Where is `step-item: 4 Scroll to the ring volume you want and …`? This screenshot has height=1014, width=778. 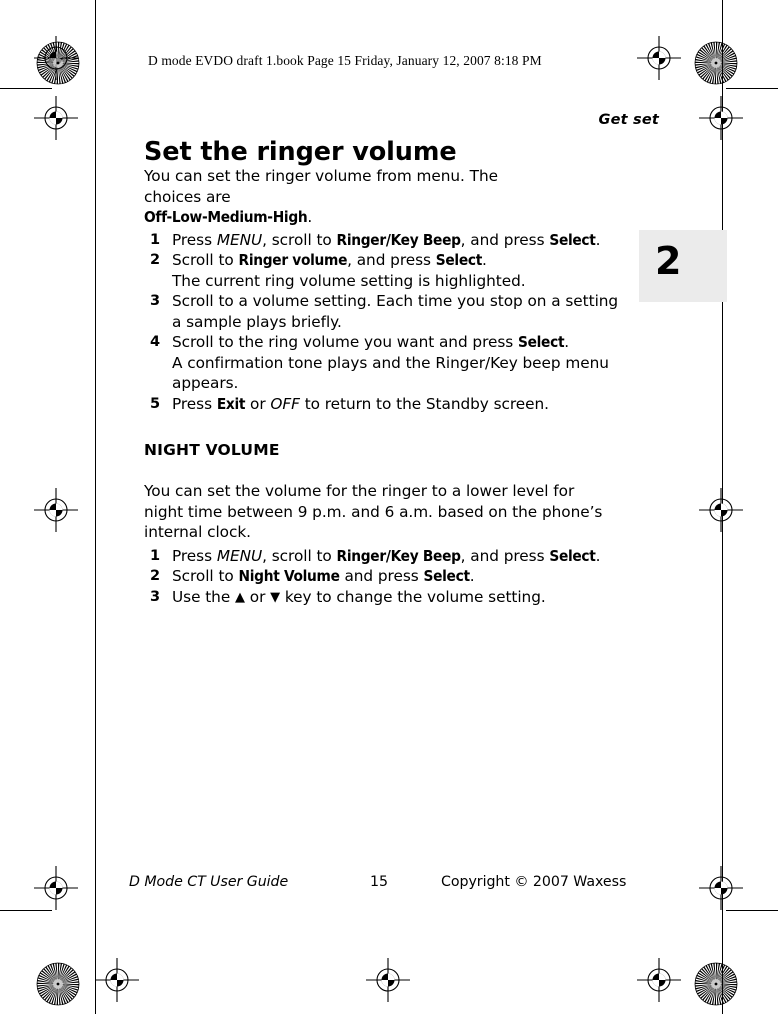 step-item: 4 Scroll to the ring volume you want and … is located at coordinates (384, 342).